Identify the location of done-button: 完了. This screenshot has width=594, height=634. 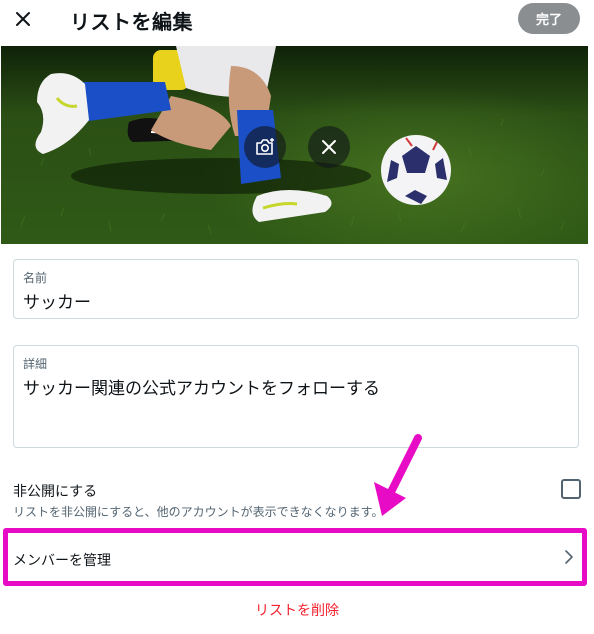
(549, 18).